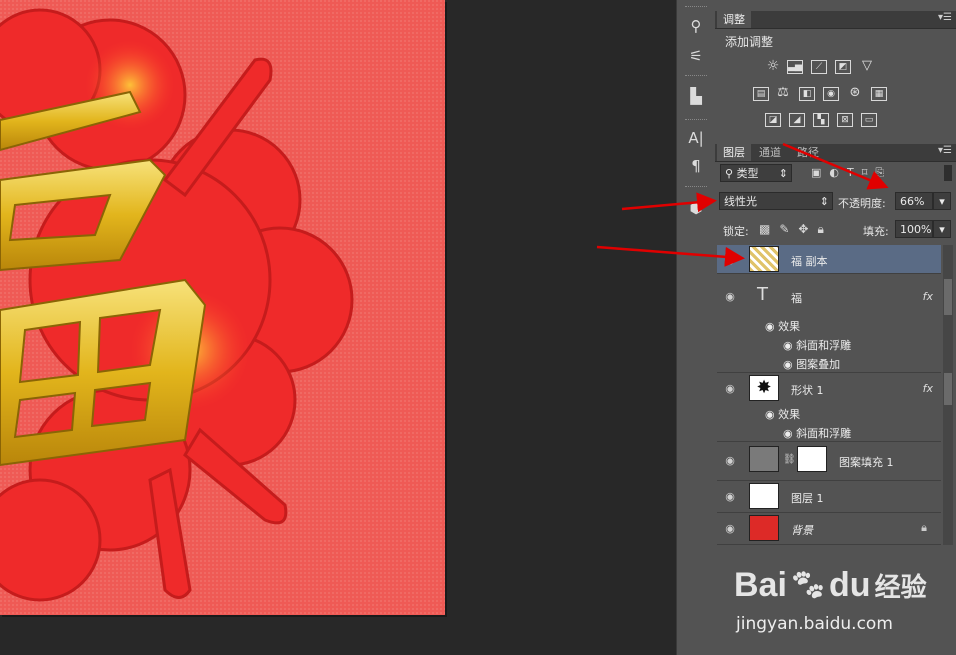 The width and height of the screenshot is (956, 655). I want to click on blend-mode-select: 线性光 ⇕, so click(776, 201).